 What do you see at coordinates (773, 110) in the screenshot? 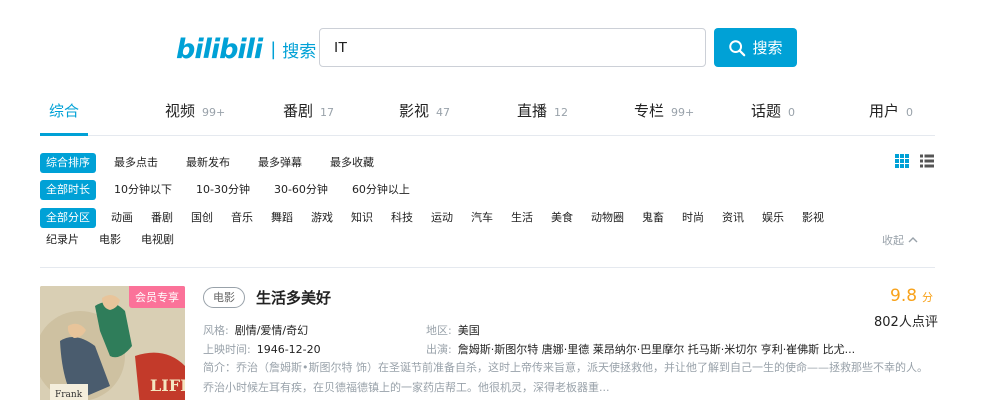
I see `tab-topic: 话题 0` at bounding box center [773, 110].